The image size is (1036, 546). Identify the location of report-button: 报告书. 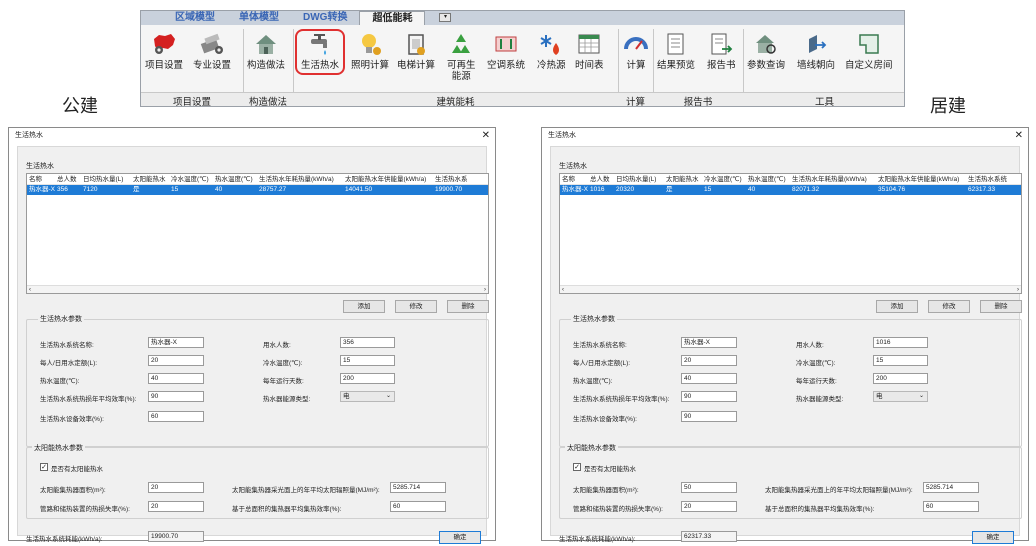
(721, 51).